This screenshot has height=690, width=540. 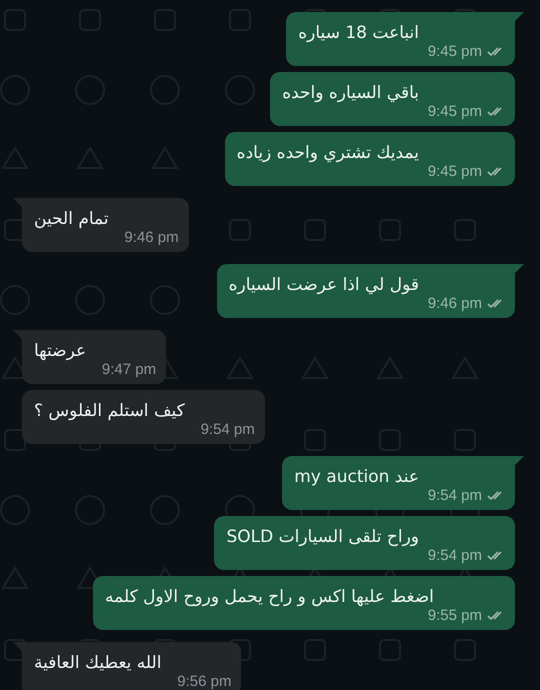 I want to click on message-text: انباعت 18 سياره, so click(x=359, y=33).